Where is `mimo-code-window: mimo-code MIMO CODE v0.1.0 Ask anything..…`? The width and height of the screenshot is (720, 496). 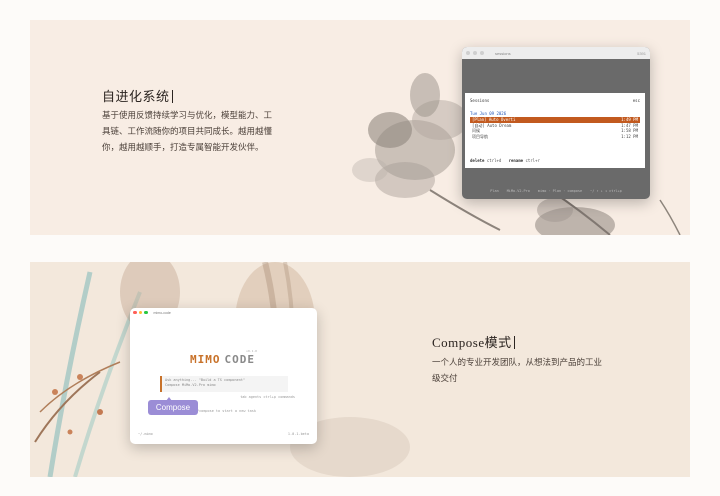 mimo-code-window: mimo-code MIMO CODE v0.1.0 Ask anything..… is located at coordinates (223, 376).